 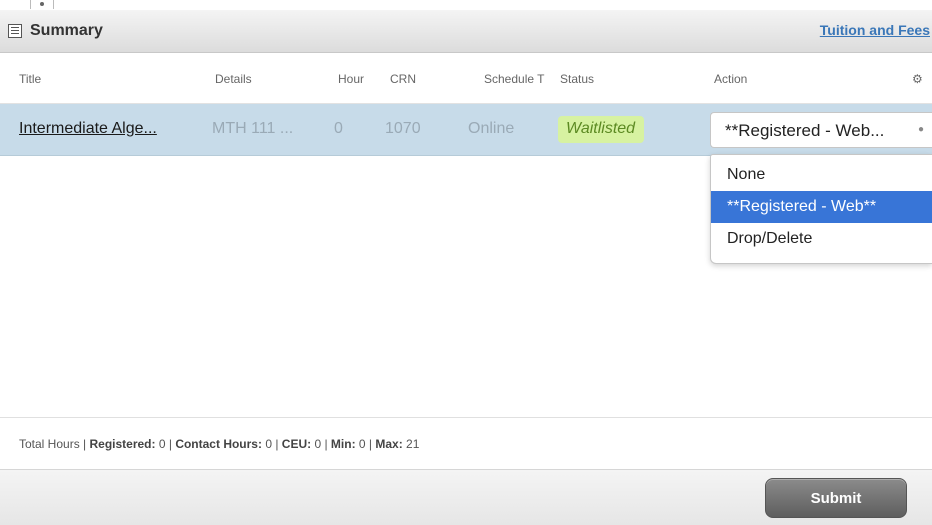 What do you see at coordinates (491, 128) in the screenshot?
I see `course-schedule: Online` at bounding box center [491, 128].